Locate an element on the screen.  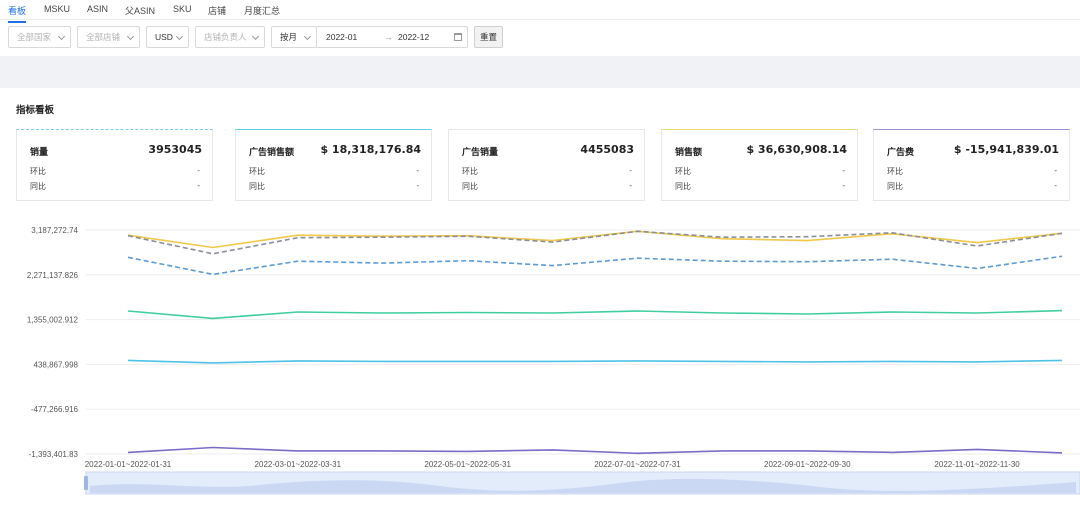
tab-shop: 店铺 is located at coordinates (217, 12).